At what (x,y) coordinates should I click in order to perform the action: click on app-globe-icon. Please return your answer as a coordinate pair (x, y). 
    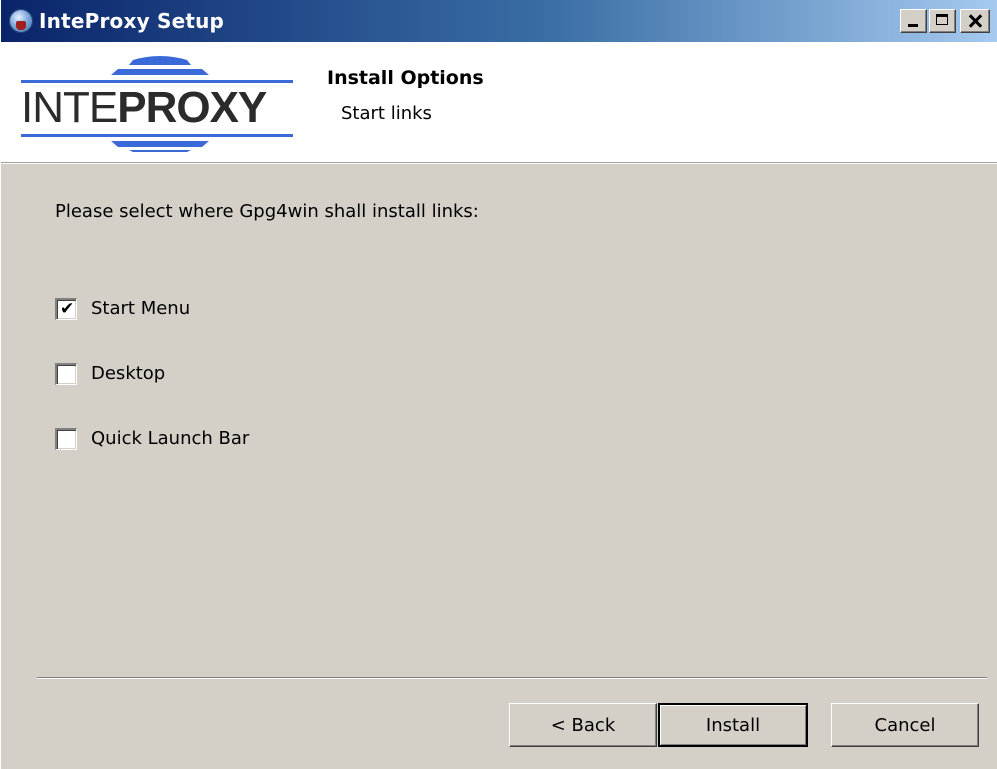
    Looking at the image, I should click on (21, 21).